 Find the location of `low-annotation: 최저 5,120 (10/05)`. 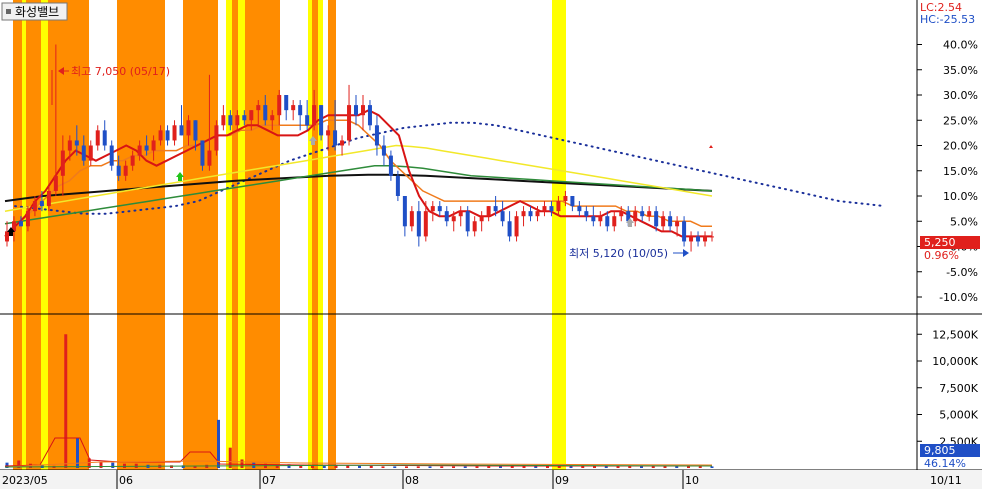

low-annotation: 최저 5,120 (10/05) is located at coordinates (618, 253).